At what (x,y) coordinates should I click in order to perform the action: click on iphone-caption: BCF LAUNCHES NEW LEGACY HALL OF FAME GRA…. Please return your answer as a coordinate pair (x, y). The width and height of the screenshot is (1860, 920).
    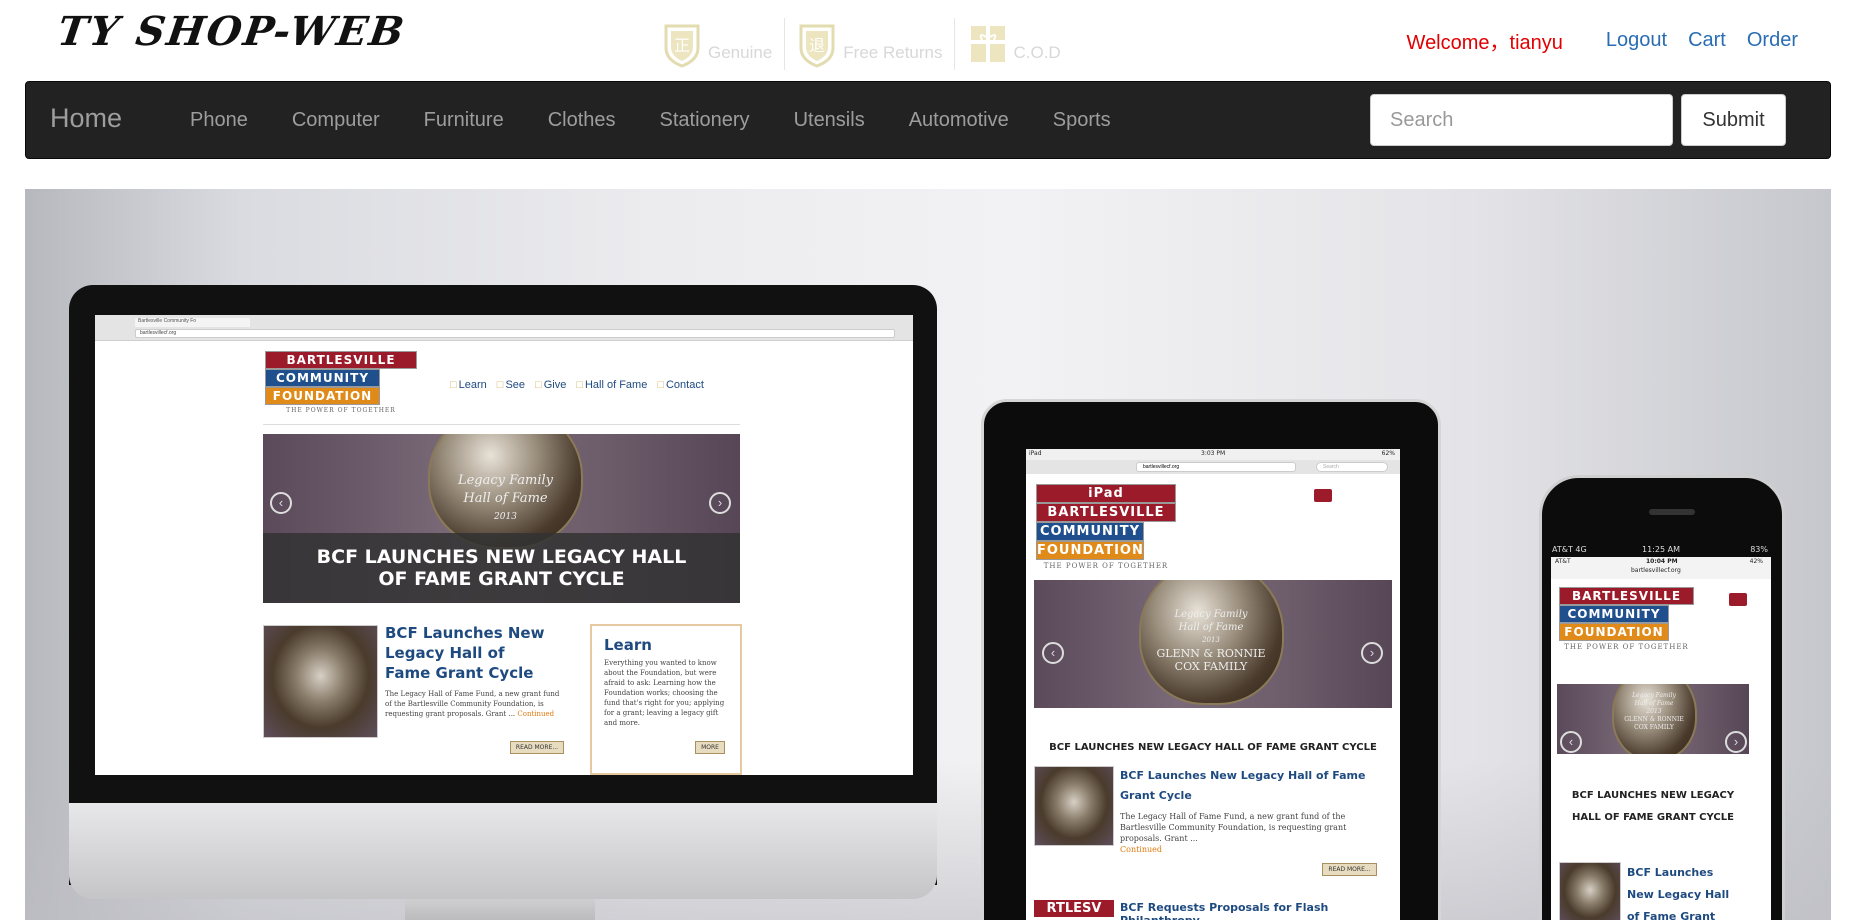
    Looking at the image, I should click on (1653, 806).